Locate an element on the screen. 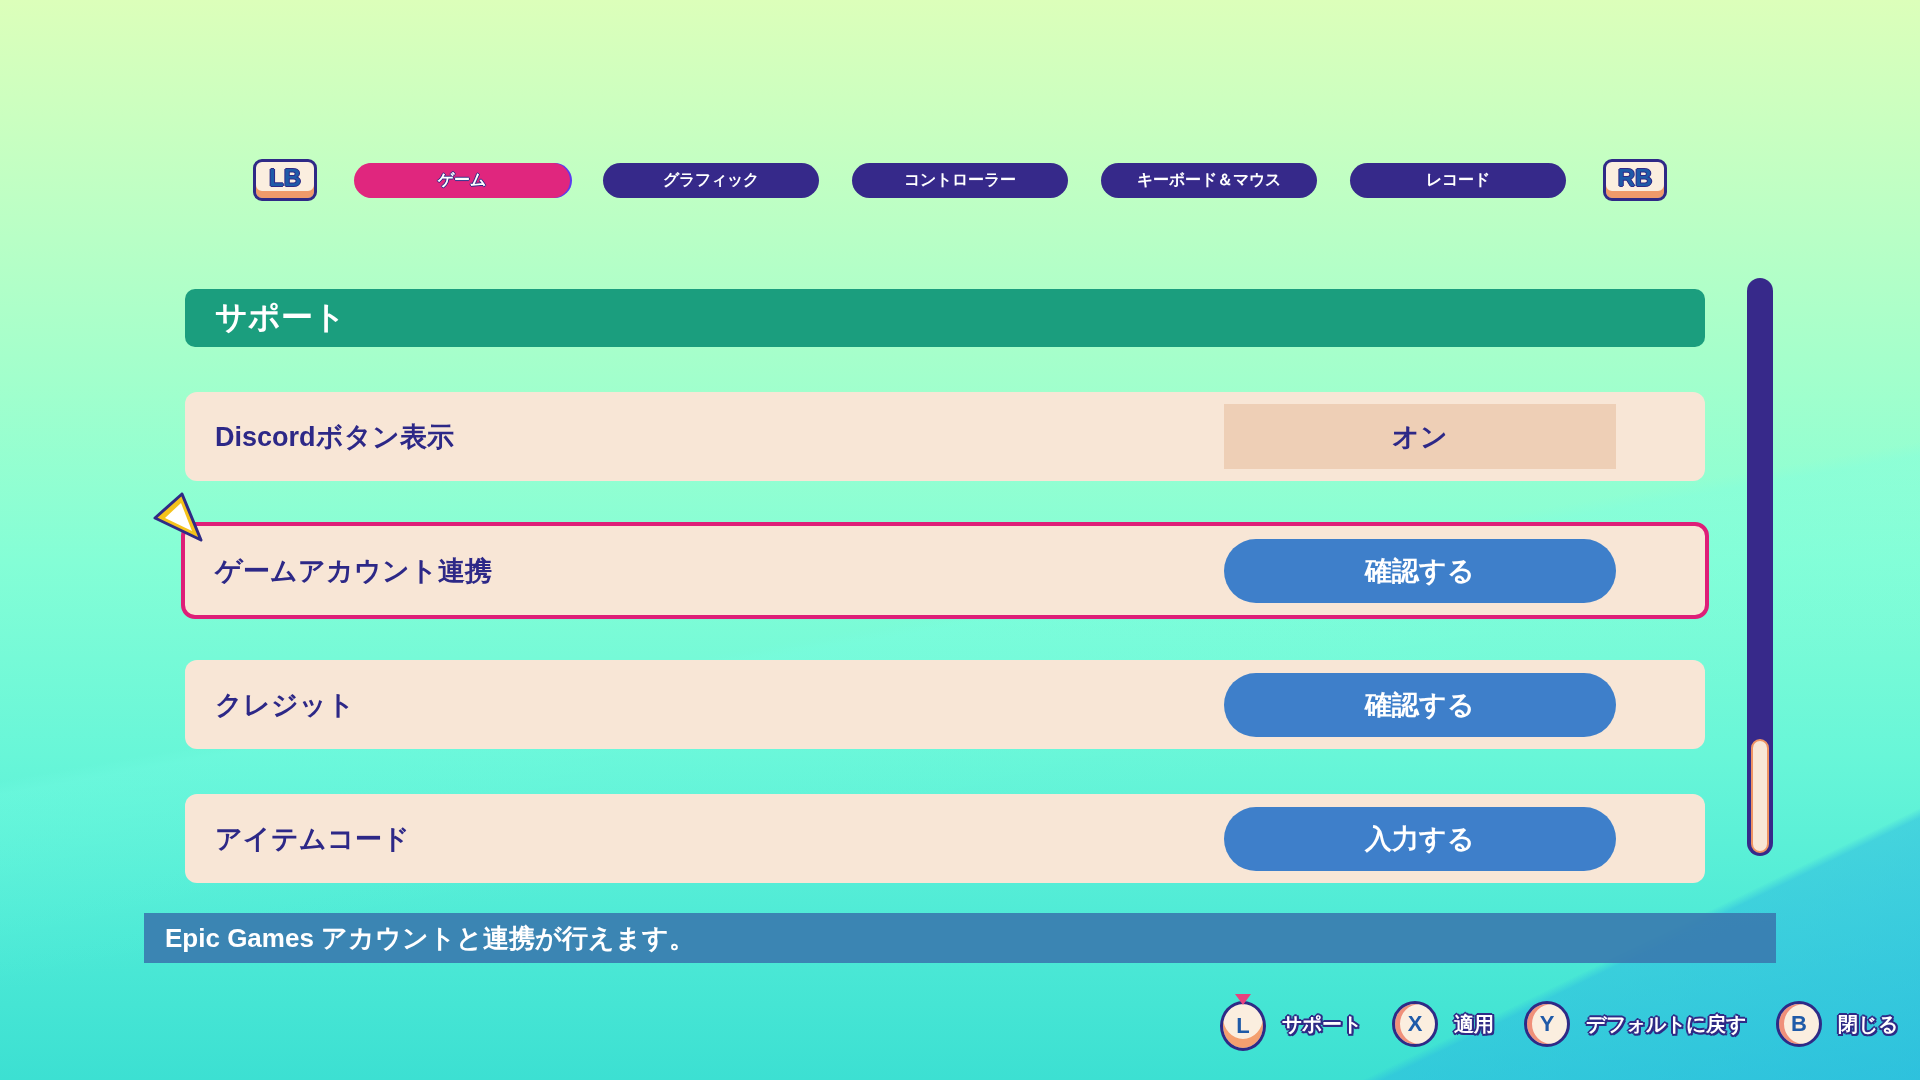 The image size is (1920, 1080). gamepad-key: B is located at coordinates (1799, 1024).